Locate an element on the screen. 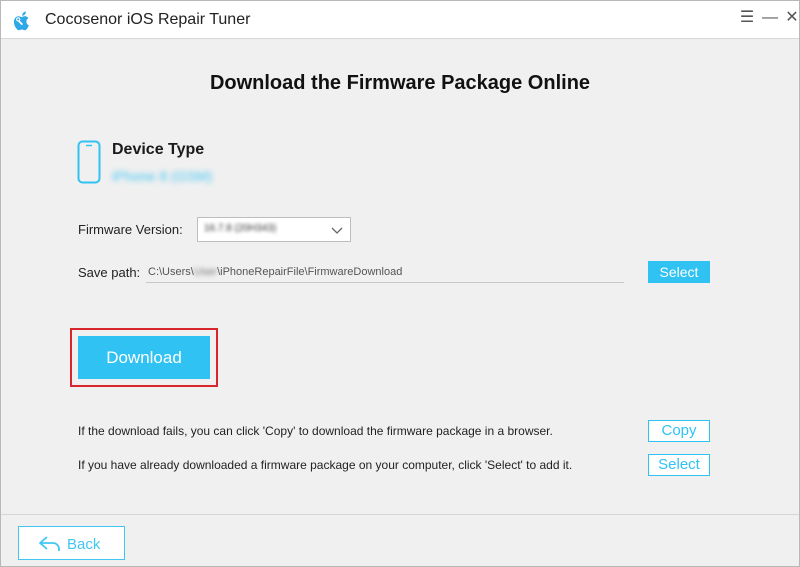  page-title: Download the Firmware Package Online is located at coordinates (400, 83).